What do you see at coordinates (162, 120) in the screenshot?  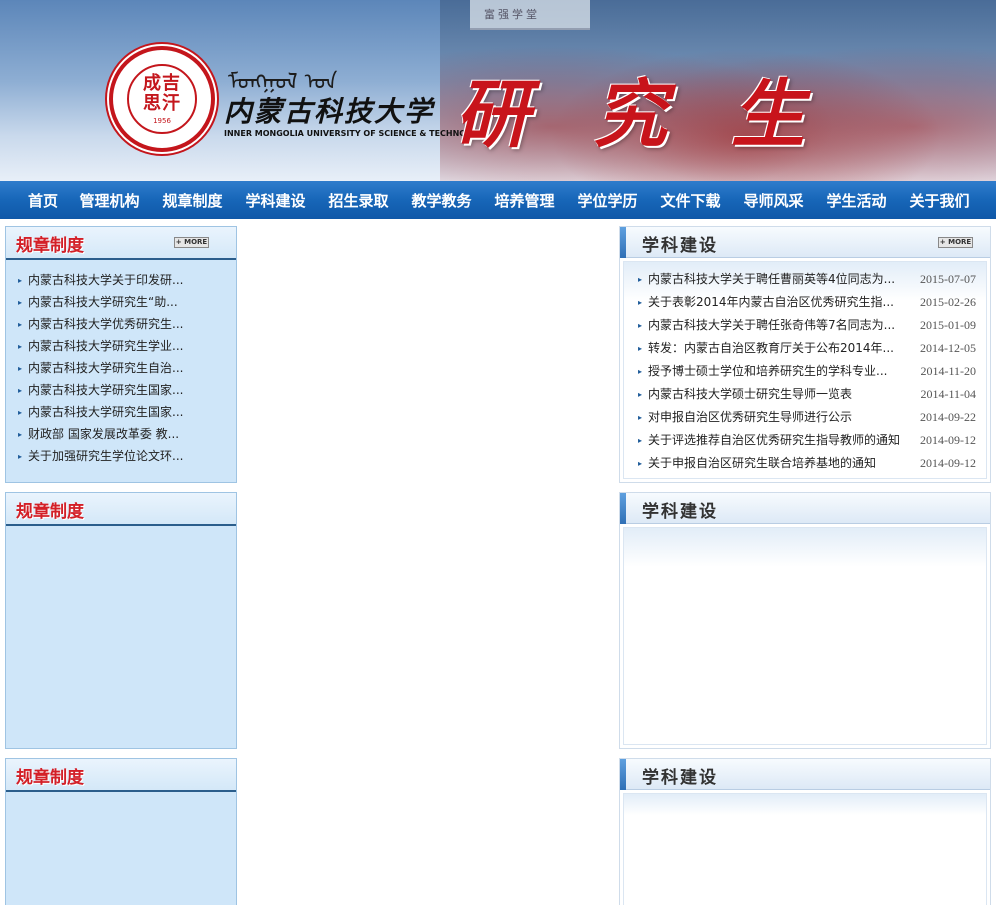 I see `seal-year: 1956` at bounding box center [162, 120].